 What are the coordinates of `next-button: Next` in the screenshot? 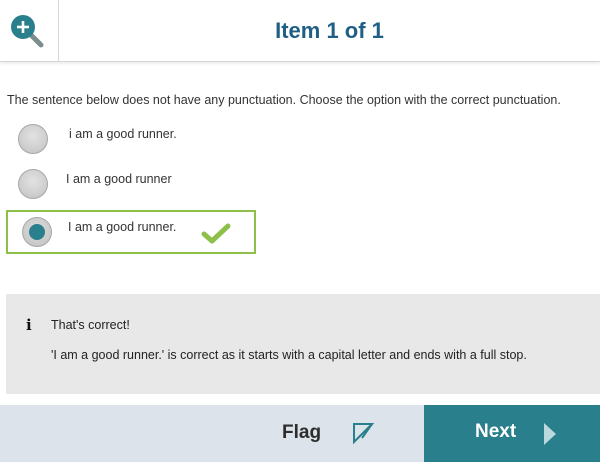 It's located at (512, 433).